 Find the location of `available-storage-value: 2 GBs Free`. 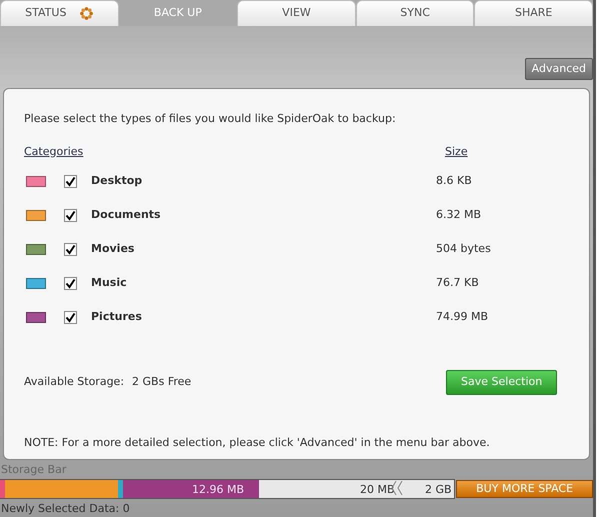

available-storage-value: 2 GBs Free is located at coordinates (162, 382).